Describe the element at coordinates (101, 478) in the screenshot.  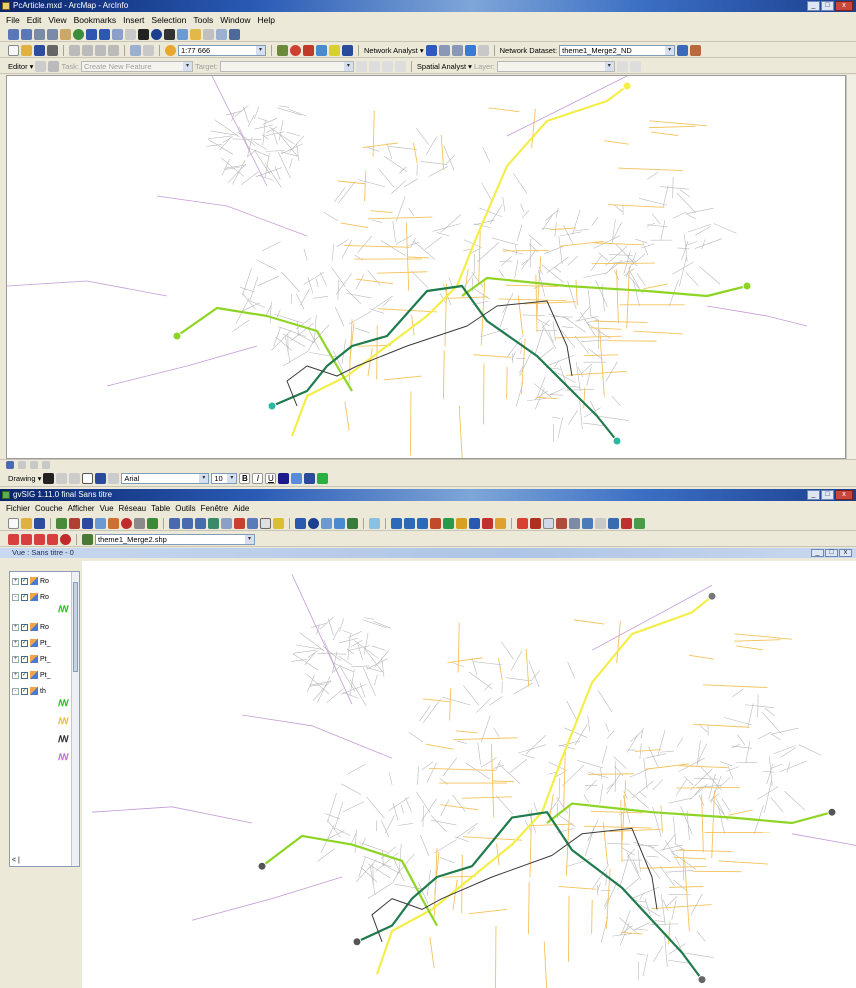
I see `new-text-icon` at that location.